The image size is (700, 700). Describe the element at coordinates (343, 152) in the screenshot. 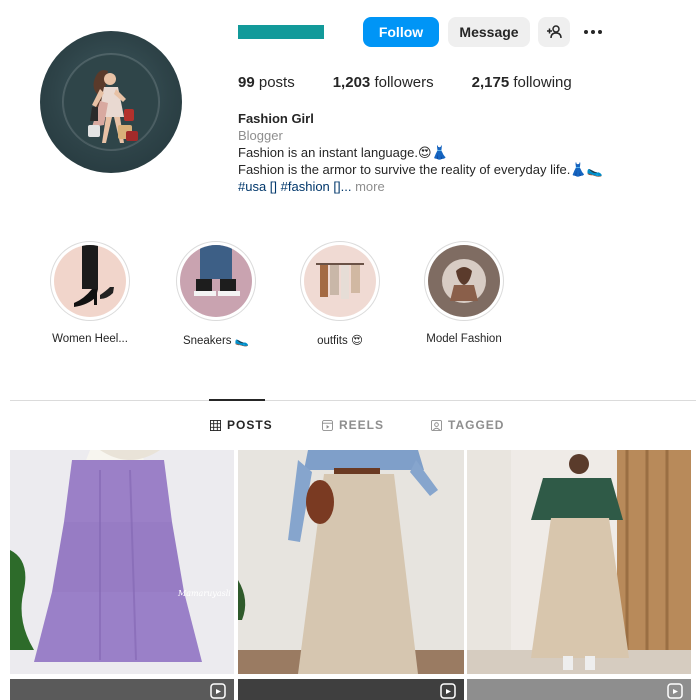

I see `bio-line-1: Fashion is an instant language.😍👗` at that location.